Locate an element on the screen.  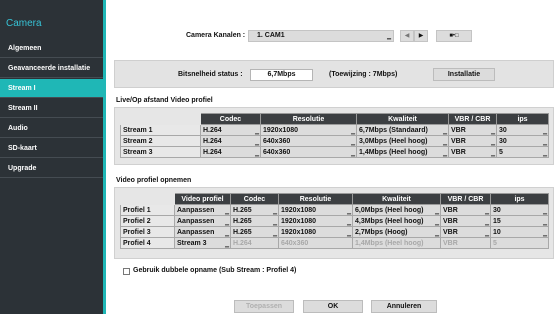
arrow-left-icon: ◀ is located at coordinates (407, 36).